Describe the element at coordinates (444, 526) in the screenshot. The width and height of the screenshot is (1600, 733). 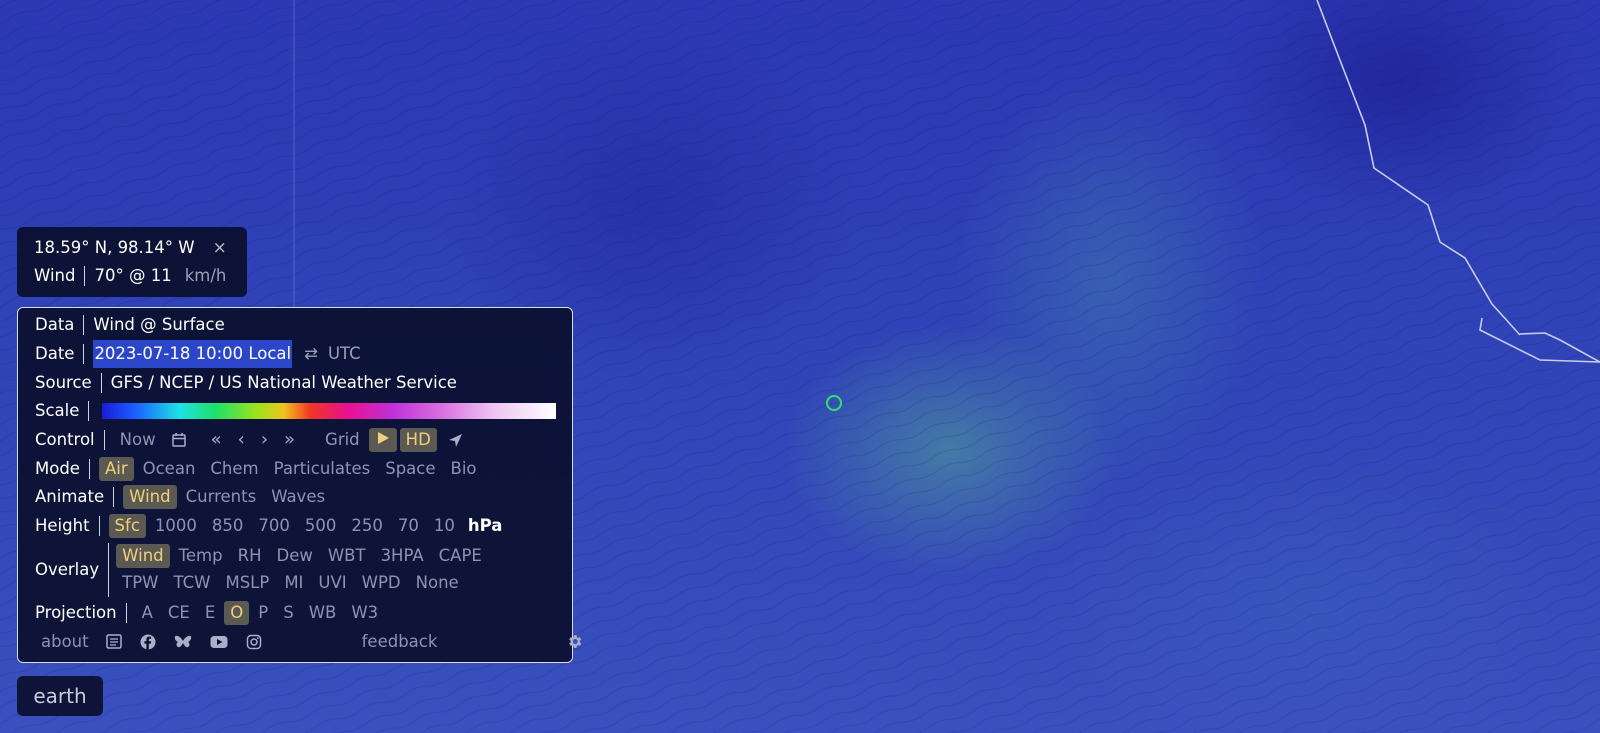
I see `height-10: 10` at that location.